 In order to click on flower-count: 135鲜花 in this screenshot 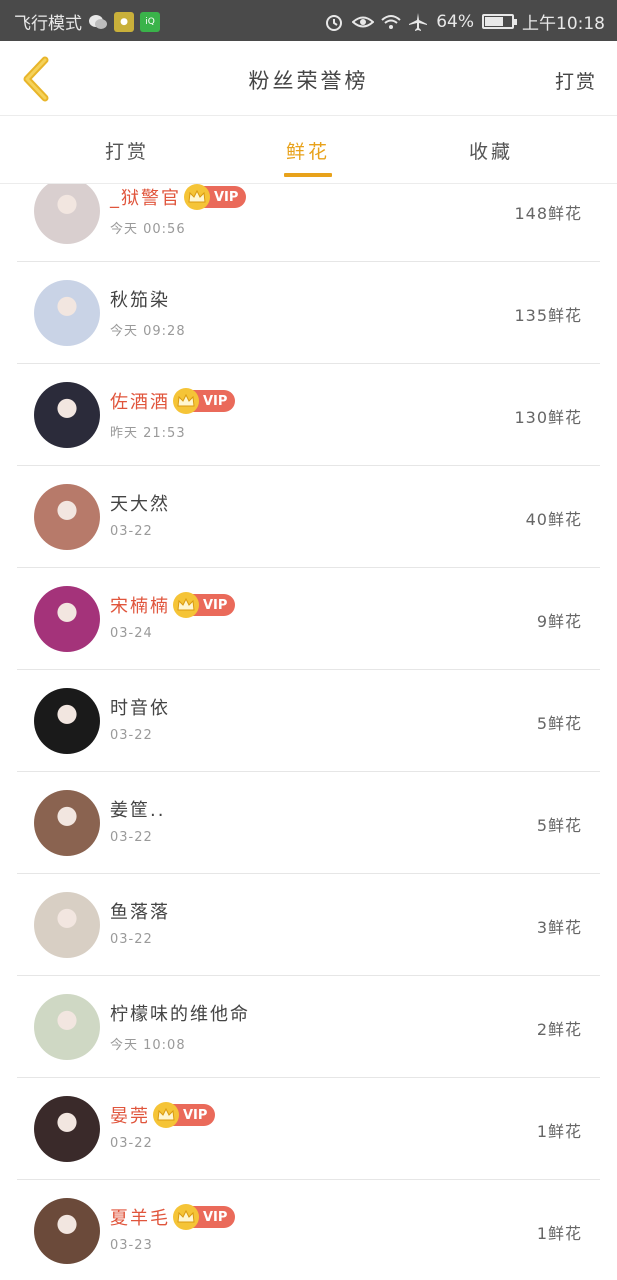, I will do `click(548, 315)`.